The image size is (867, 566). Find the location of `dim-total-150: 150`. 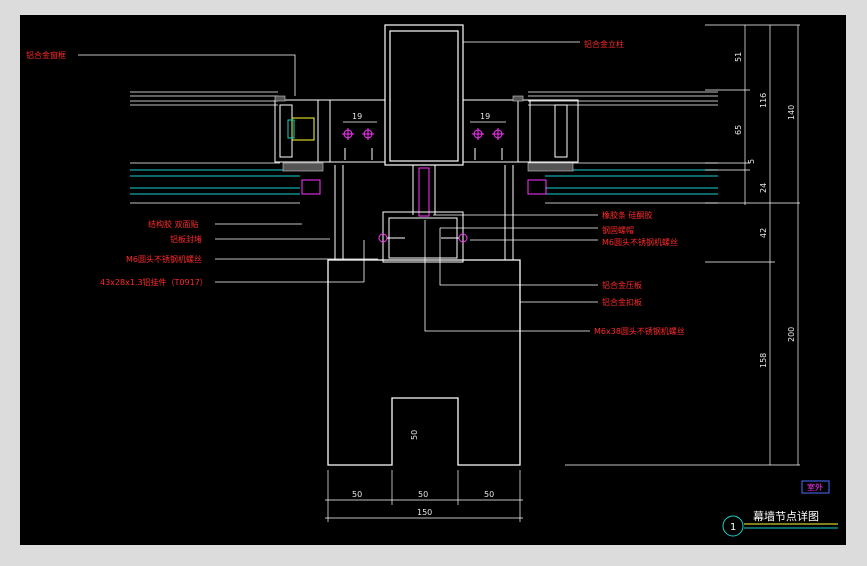

dim-total-150: 150 is located at coordinates (424, 512).